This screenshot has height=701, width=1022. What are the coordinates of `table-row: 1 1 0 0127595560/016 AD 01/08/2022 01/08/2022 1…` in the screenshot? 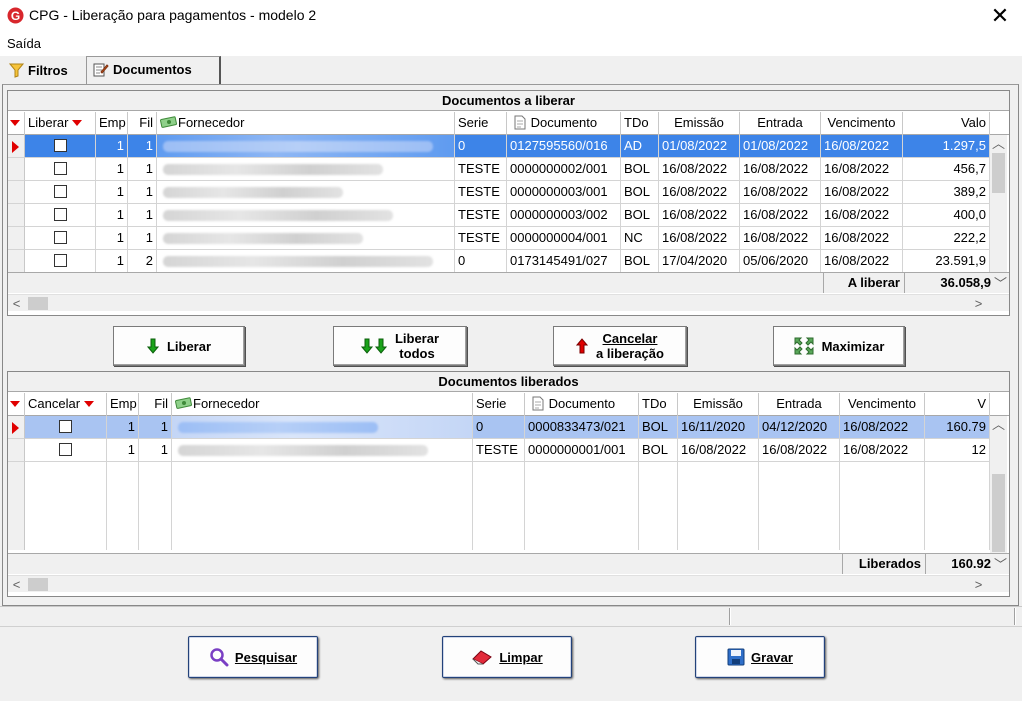 It's located at (508, 146).